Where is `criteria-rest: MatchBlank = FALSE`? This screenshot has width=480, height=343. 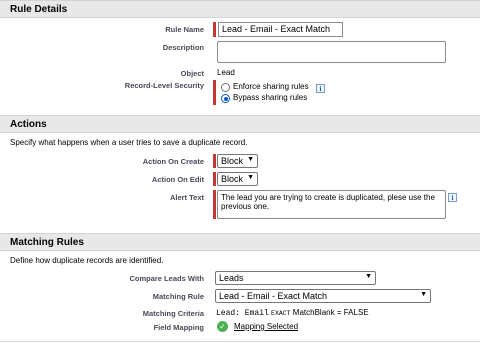 criteria-rest: MatchBlank = FALSE is located at coordinates (330, 312).